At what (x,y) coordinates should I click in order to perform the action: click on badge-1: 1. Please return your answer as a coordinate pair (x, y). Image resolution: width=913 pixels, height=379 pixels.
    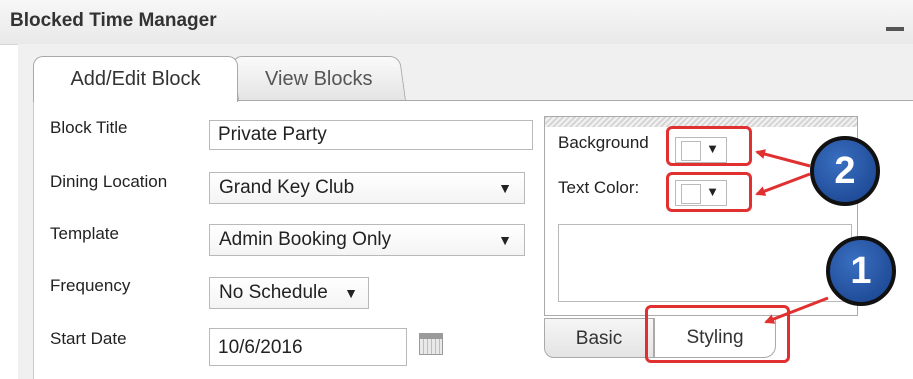
    Looking at the image, I should click on (861, 271).